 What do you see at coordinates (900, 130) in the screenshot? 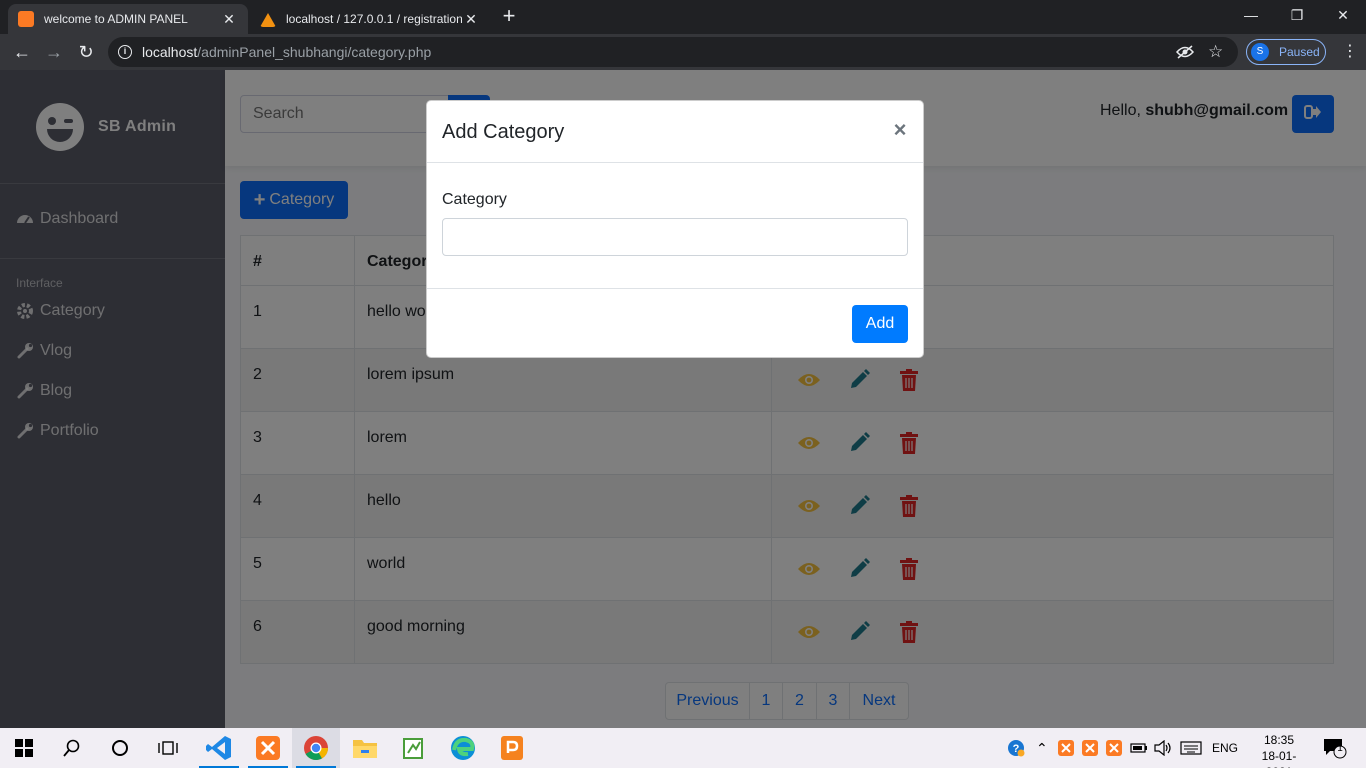
I see `close-icon: ×` at bounding box center [900, 130].